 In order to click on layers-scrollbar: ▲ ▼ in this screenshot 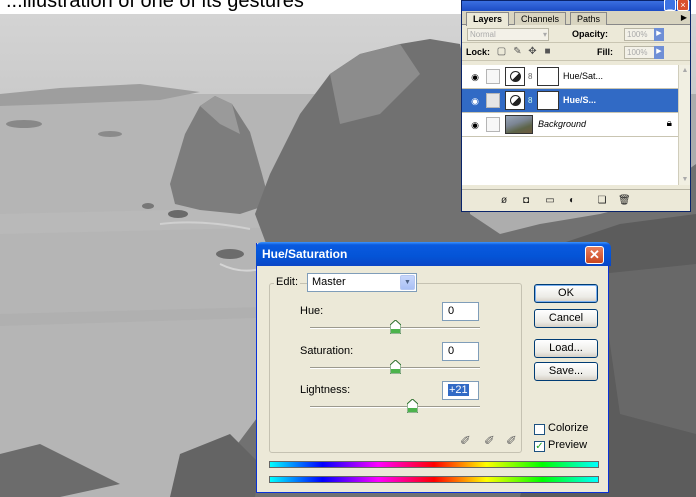, I will do `click(684, 125)`.